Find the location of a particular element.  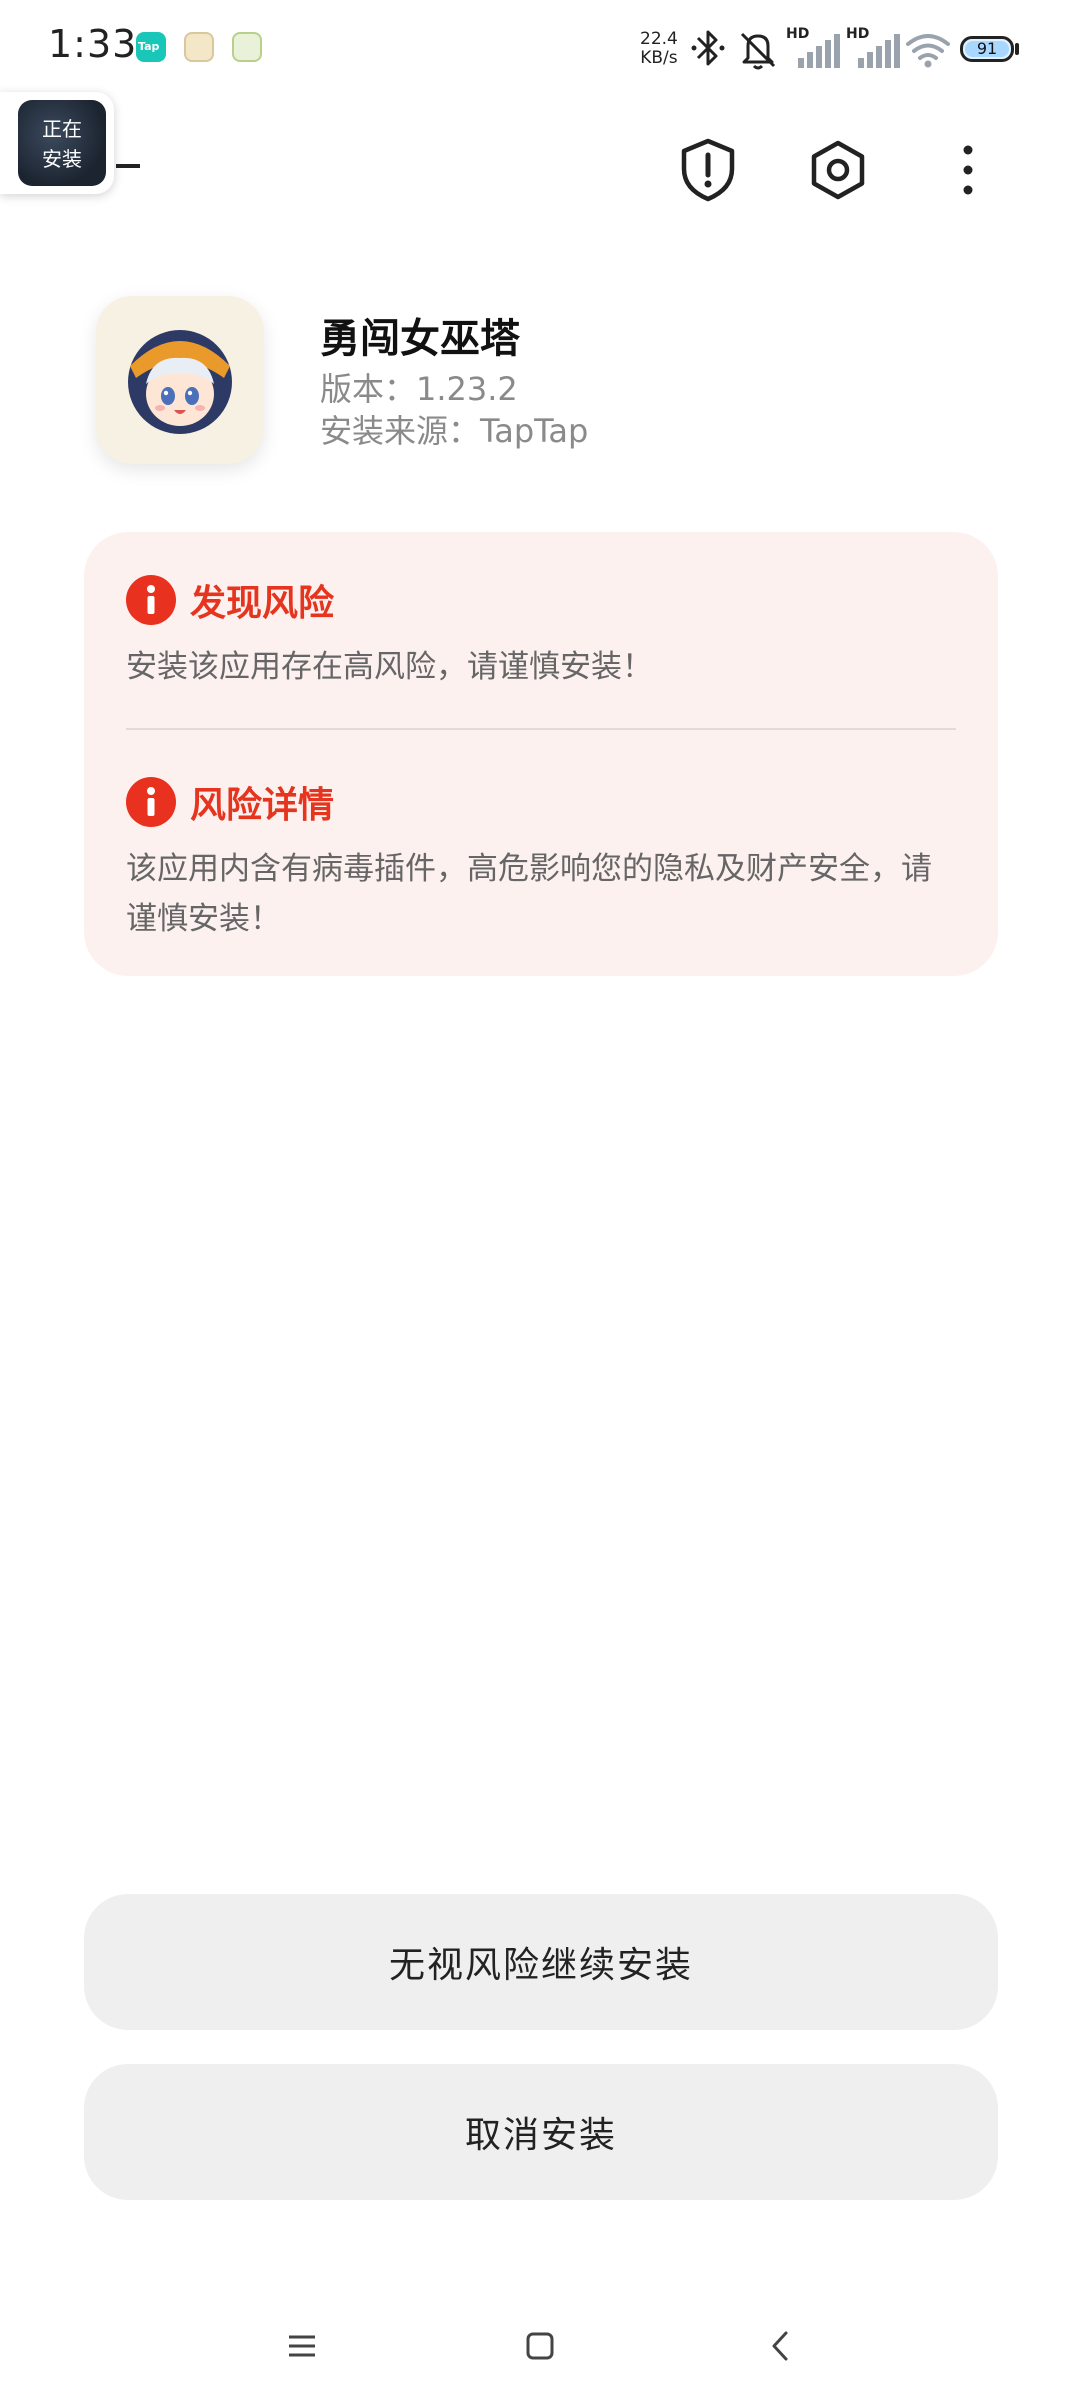

menu-icon is located at coordinates (302, 2346).